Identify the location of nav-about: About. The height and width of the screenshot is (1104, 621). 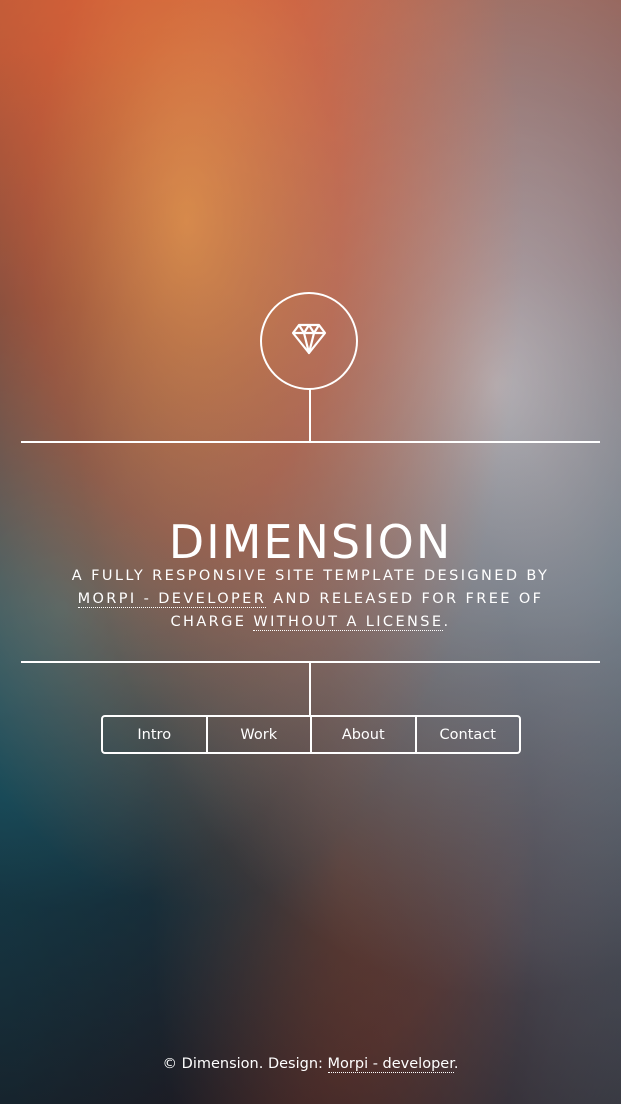
(364, 734).